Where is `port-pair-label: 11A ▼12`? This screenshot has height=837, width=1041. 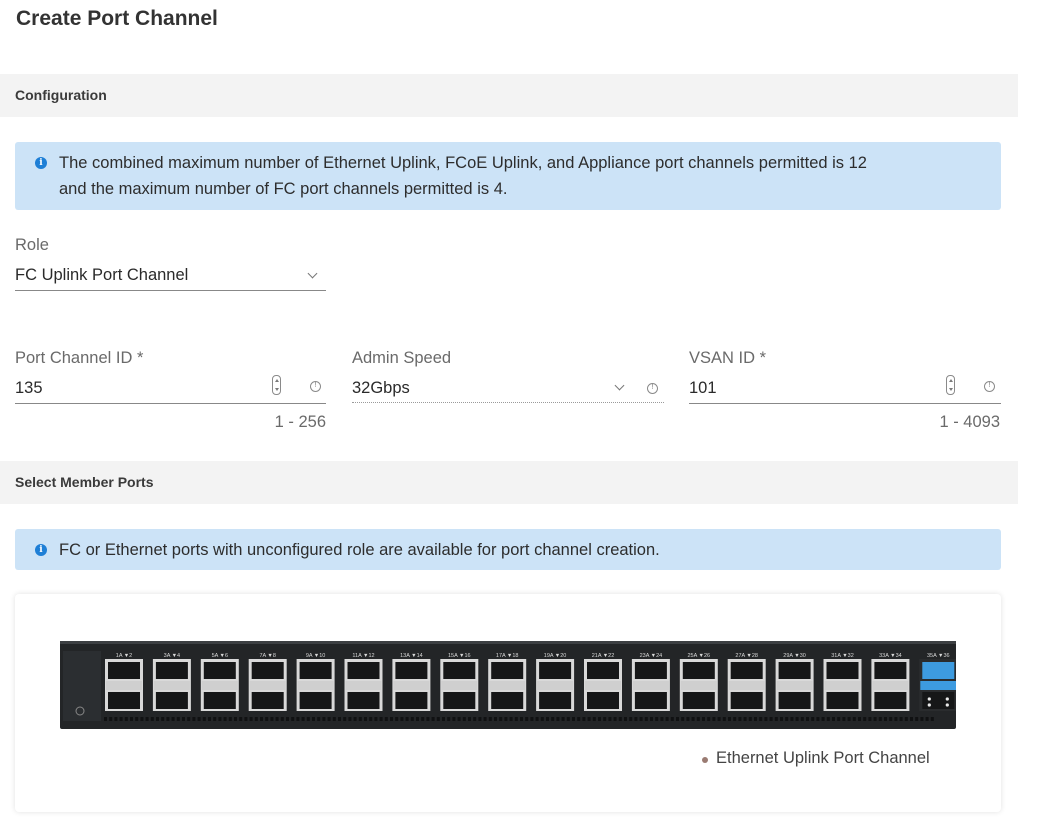
port-pair-label: 11A ▼12 is located at coordinates (363, 656).